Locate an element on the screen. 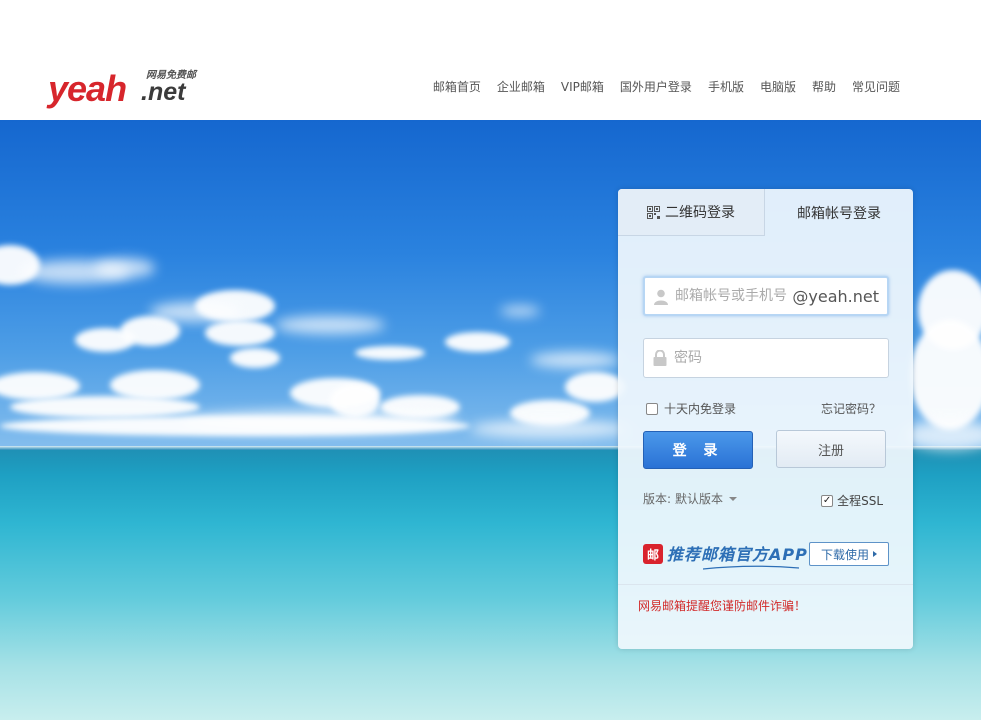 This screenshot has height=720, width=981. password-placeholder: 密码 is located at coordinates (688, 358).